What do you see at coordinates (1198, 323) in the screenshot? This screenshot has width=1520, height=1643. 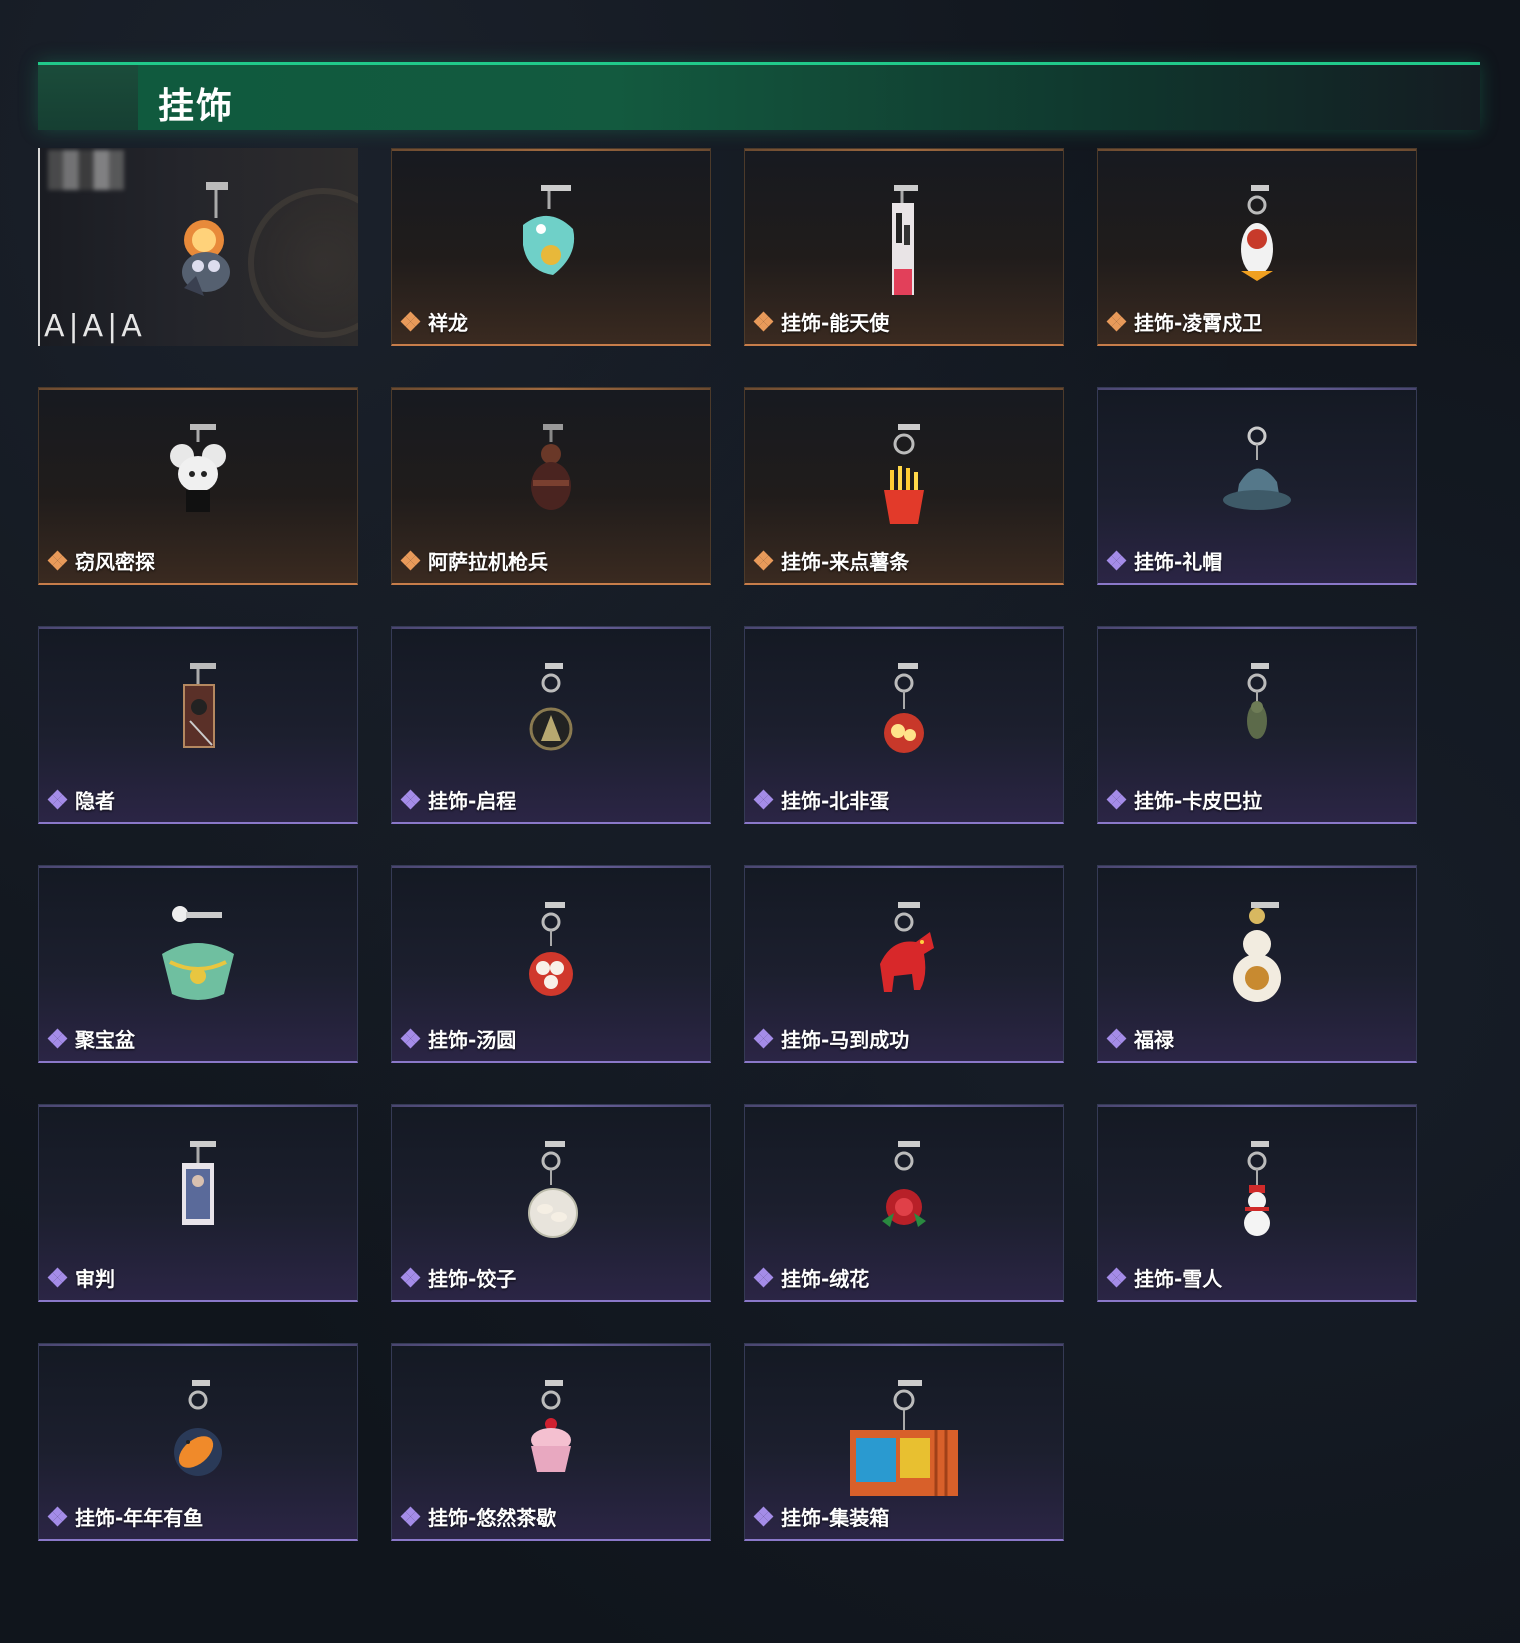 I see `charm-name: 挂饰-凌霄戍卫` at bounding box center [1198, 323].